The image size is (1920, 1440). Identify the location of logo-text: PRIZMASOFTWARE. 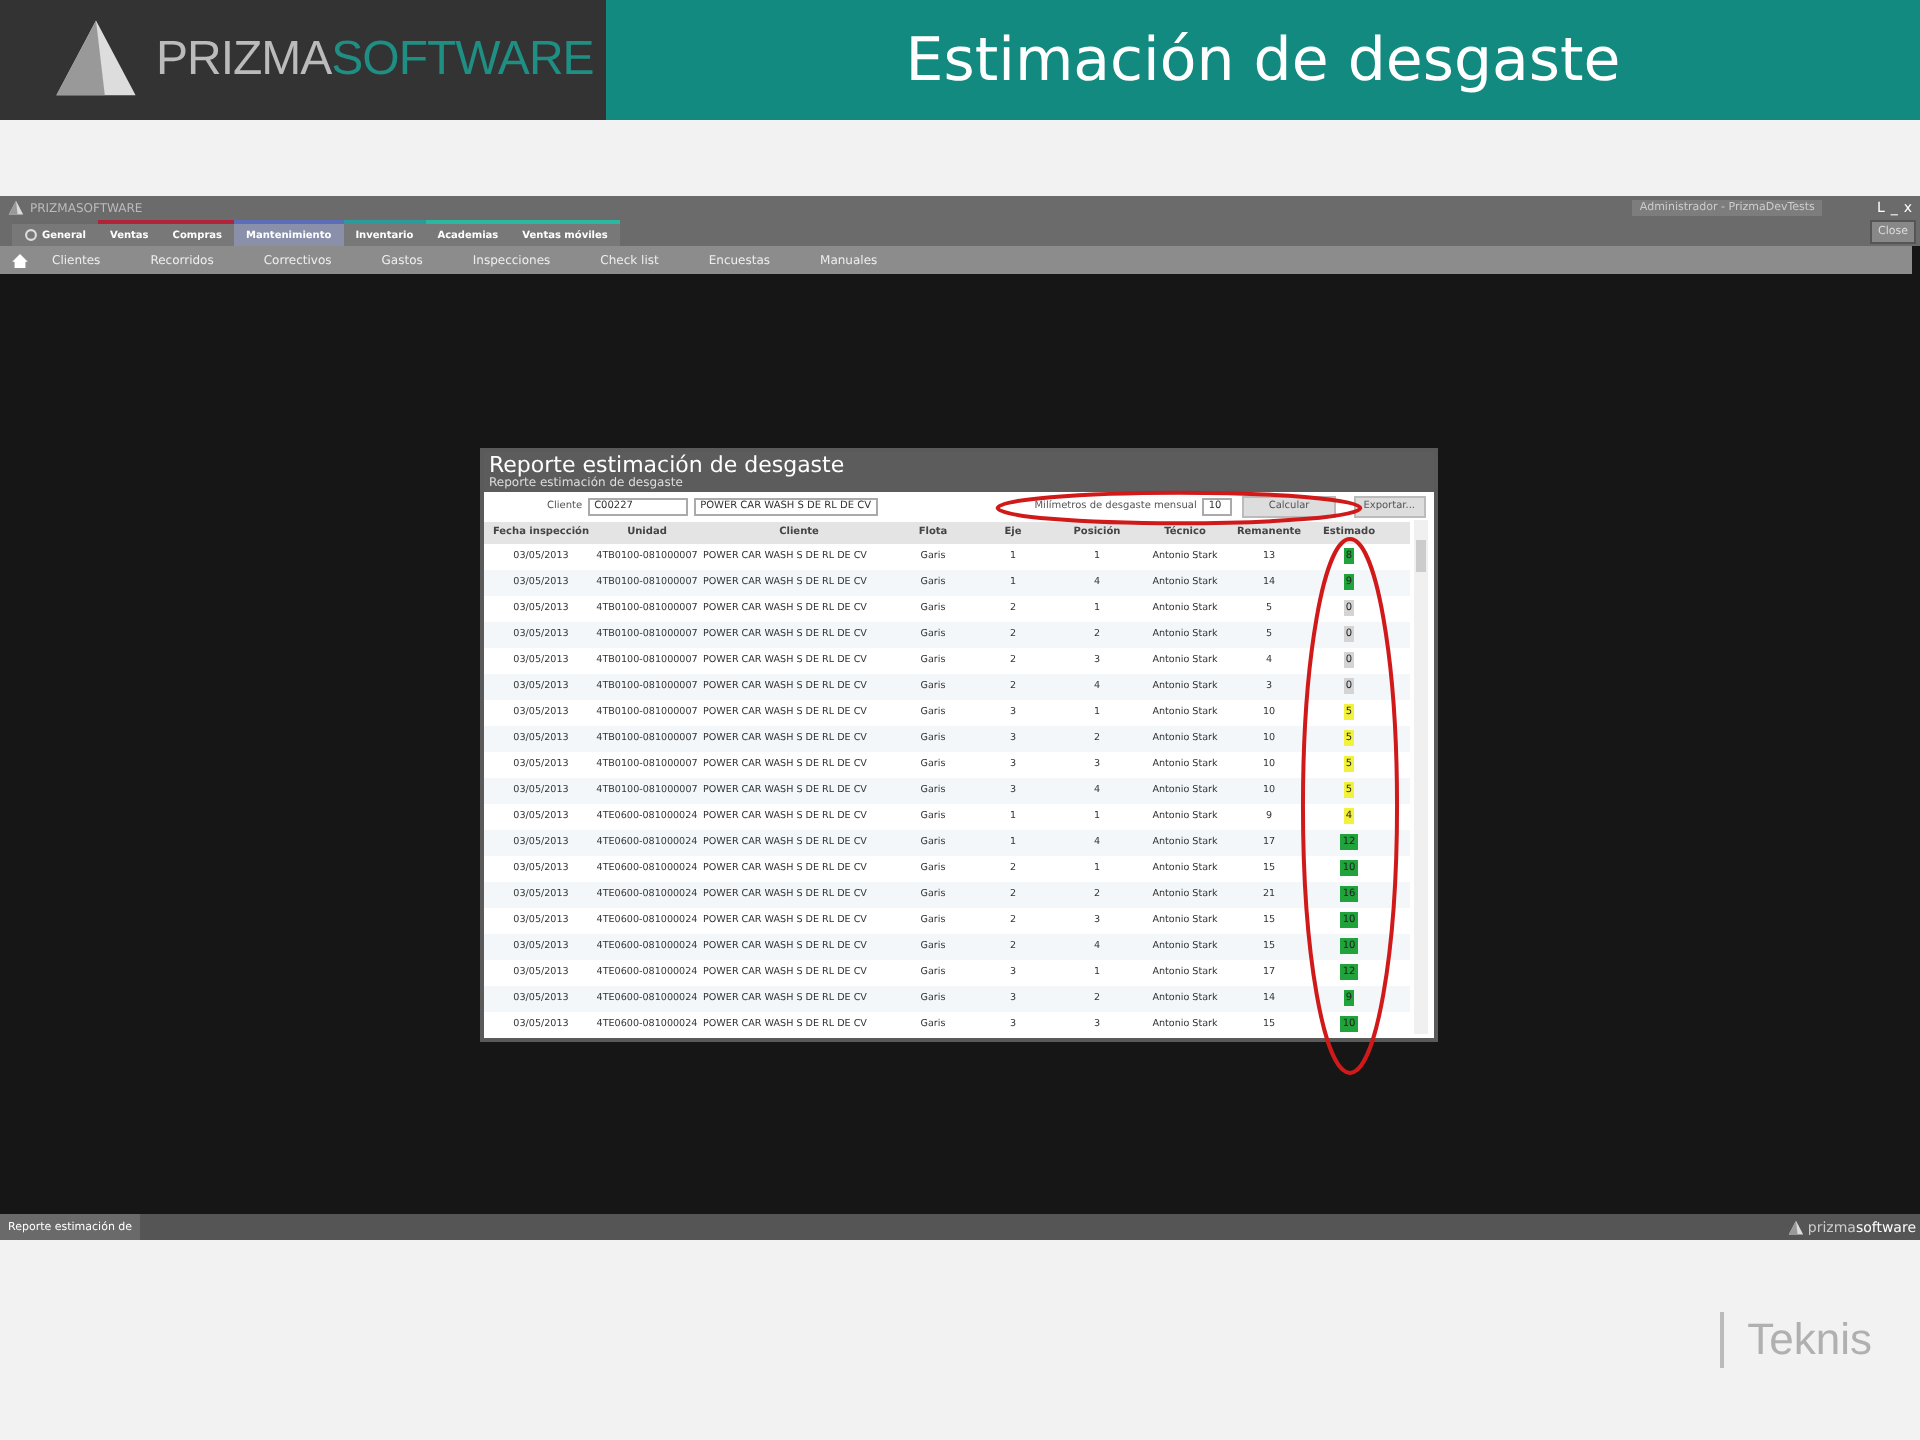
(375, 60).